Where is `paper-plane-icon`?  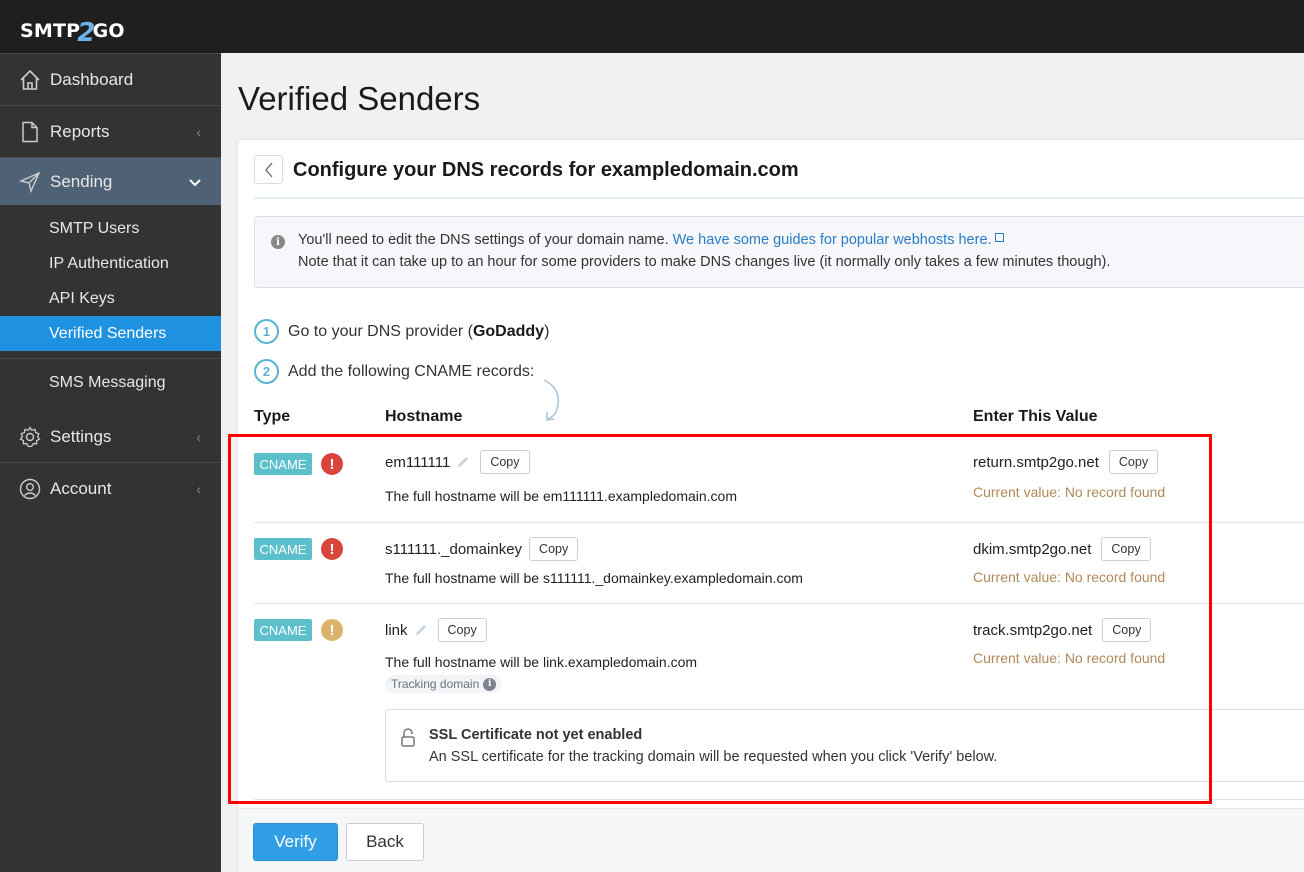
paper-plane-icon is located at coordinates (30, 182).